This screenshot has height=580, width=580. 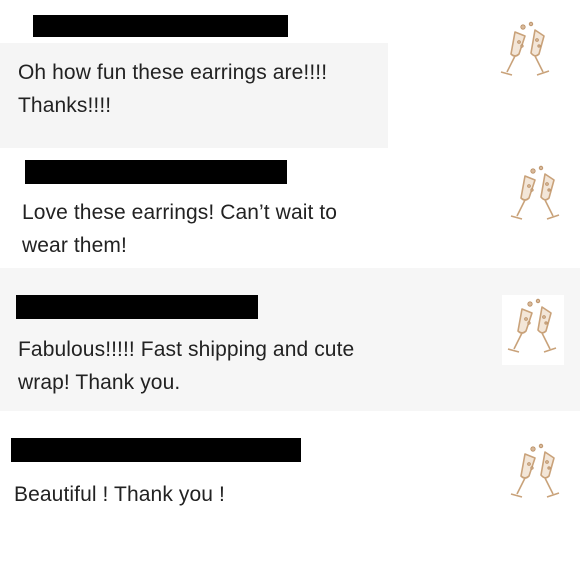 What do you see at coordinates (173, 72) in the screenshot?
I see `review-text-line: Oh how fun these earrings are!!!!` at bounding box center [173, 72].